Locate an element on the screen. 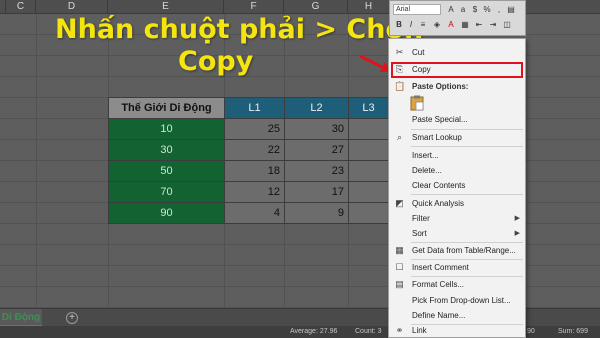  table-row: 30 22 27 is located at coordinates (248, 150).